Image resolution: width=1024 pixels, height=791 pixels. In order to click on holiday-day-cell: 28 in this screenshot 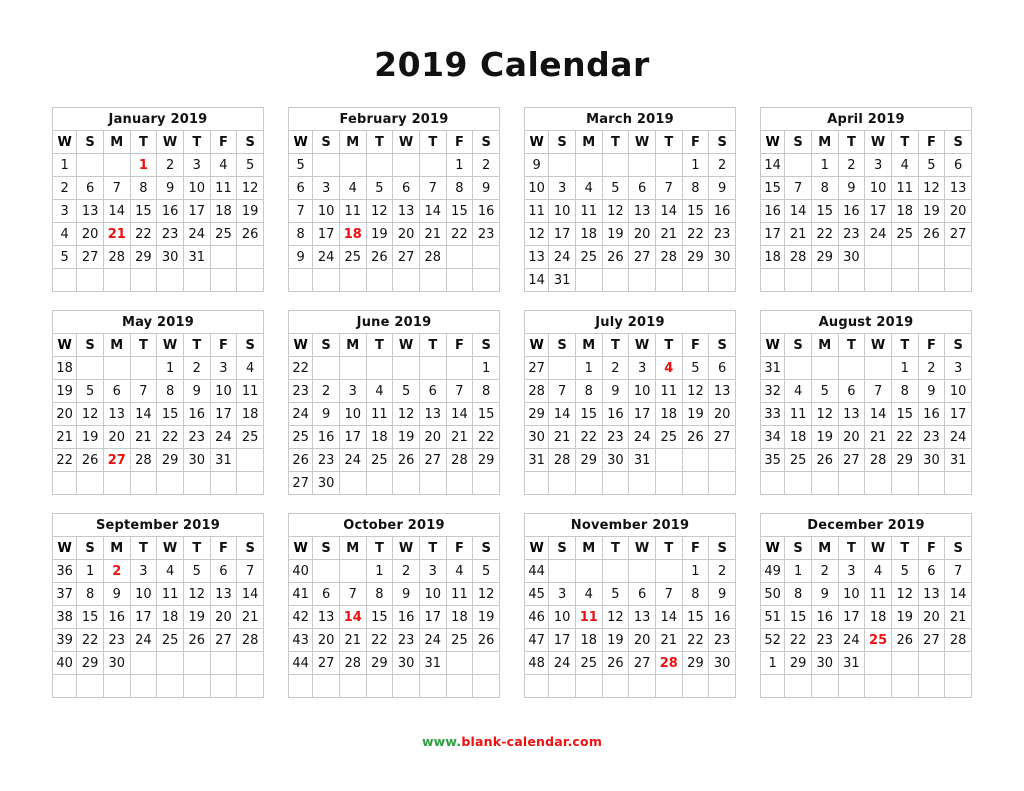, I will do `click(668, 663)`.